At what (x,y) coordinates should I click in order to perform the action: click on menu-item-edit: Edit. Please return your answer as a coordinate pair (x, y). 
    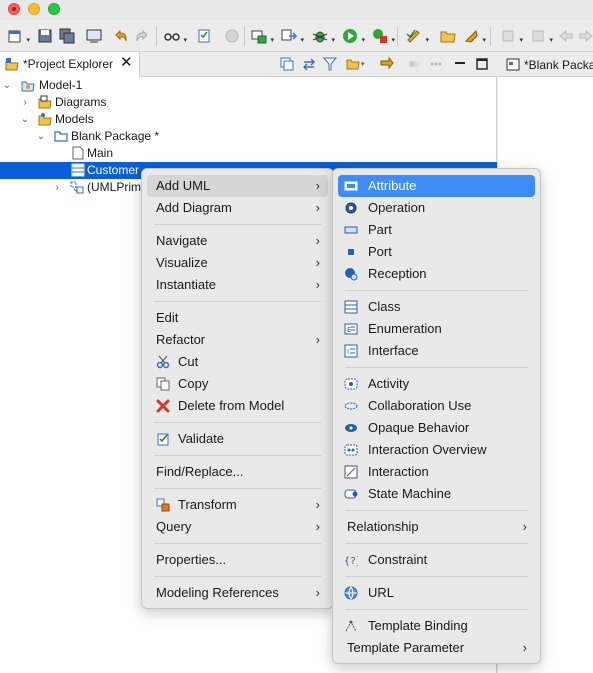
    Looking at the image, I should click on (237, 318).